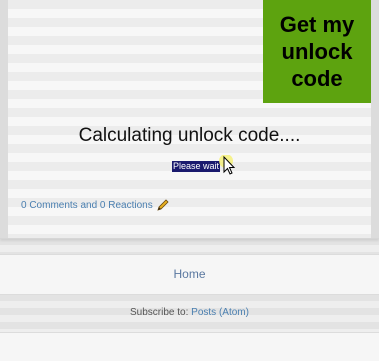 Image resolution: width=379 pixels, height=361 pixels. Describe the element at coordinates (220, 312) in the screenshot. I see `posts-atom-link: Posts (Atom)` at that location.